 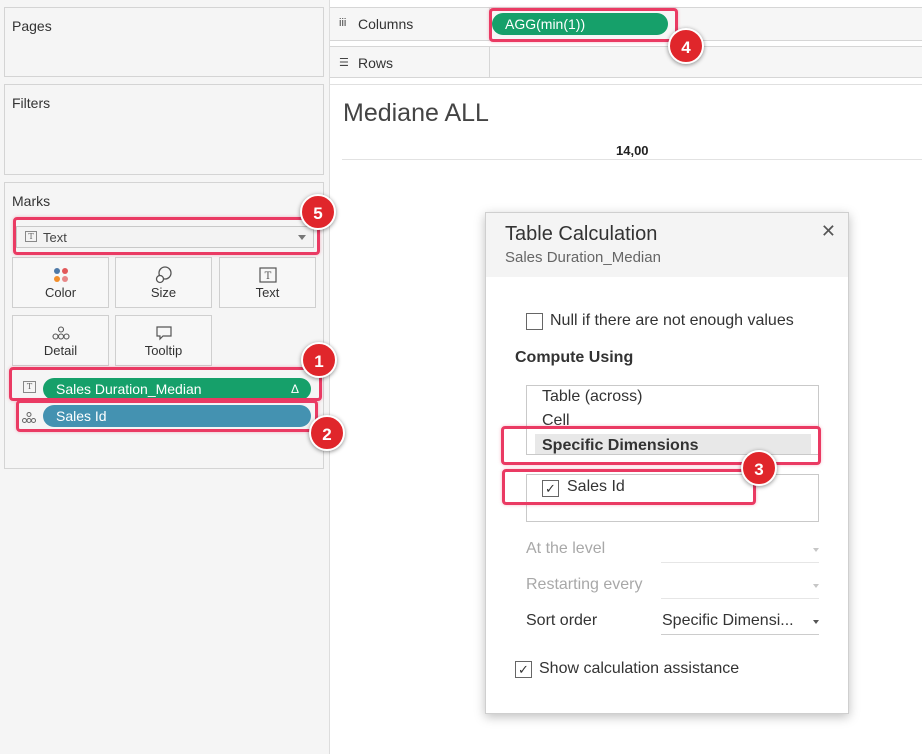 What do you see at coordinates (163, 292) in the screenshot?
I see `size-label: Size` at bounding box center [163, 292].